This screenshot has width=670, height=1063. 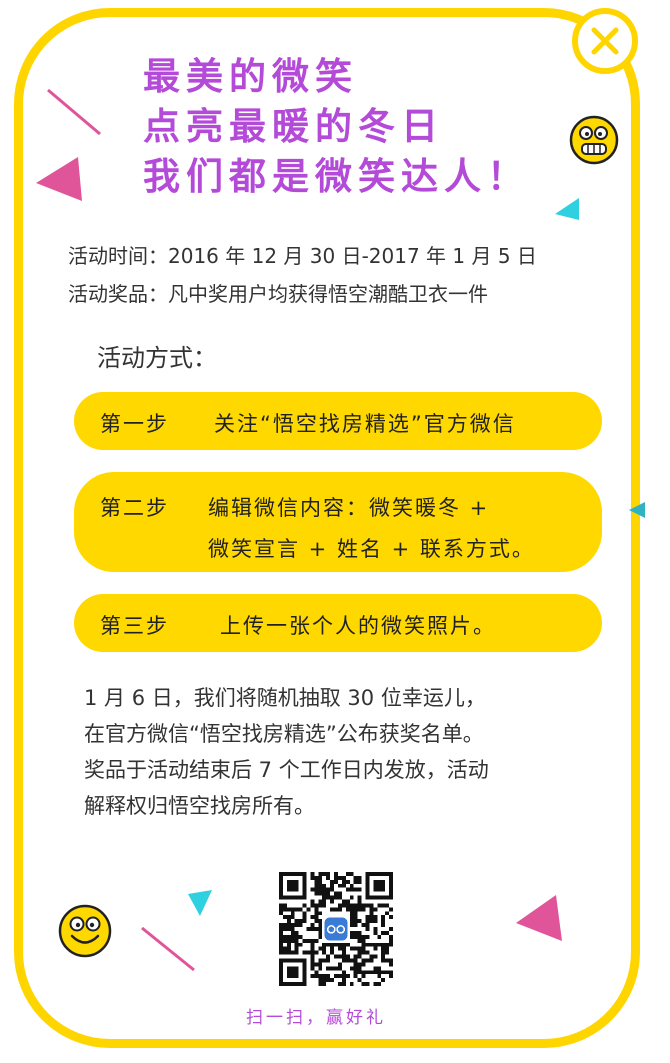 I want to click on step-2-card: 第二步 编辑微信内容：微笑暖冬 + 微笑宣言 + 姓名 + 联系方式。, so click(x=338, y=522).